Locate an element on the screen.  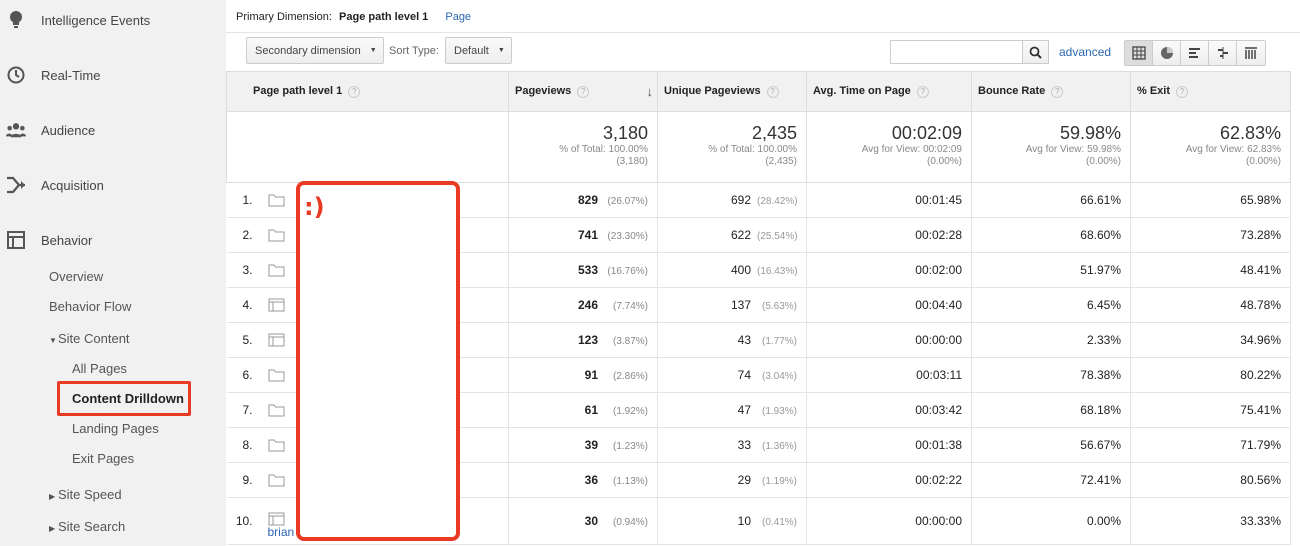
total-caption: (0.00%) is located at coordinates (944, 161).